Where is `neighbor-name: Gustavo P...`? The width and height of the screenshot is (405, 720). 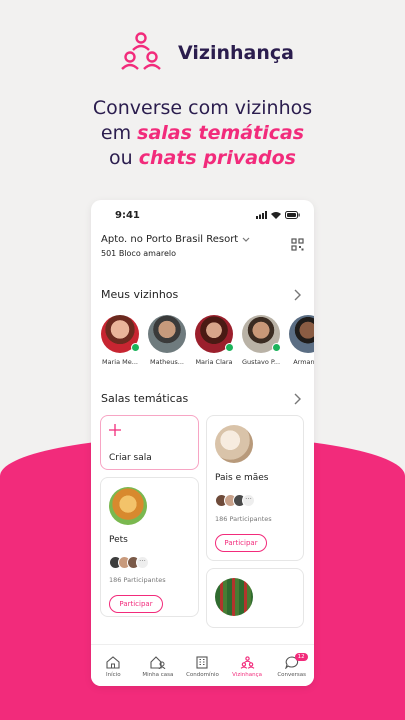
neighbor-name: Gustavo P... is located at coordinates (261, 362).